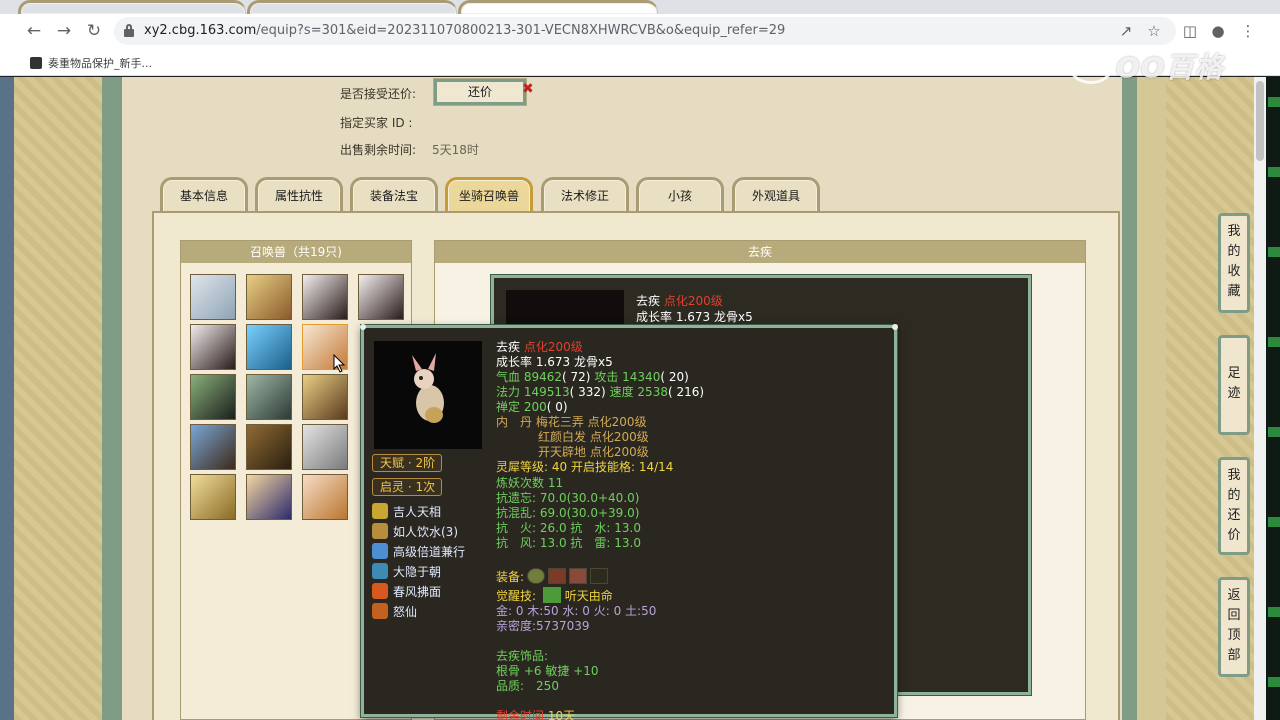  I want to click on reload-icon: ↻, so click(94, 31).